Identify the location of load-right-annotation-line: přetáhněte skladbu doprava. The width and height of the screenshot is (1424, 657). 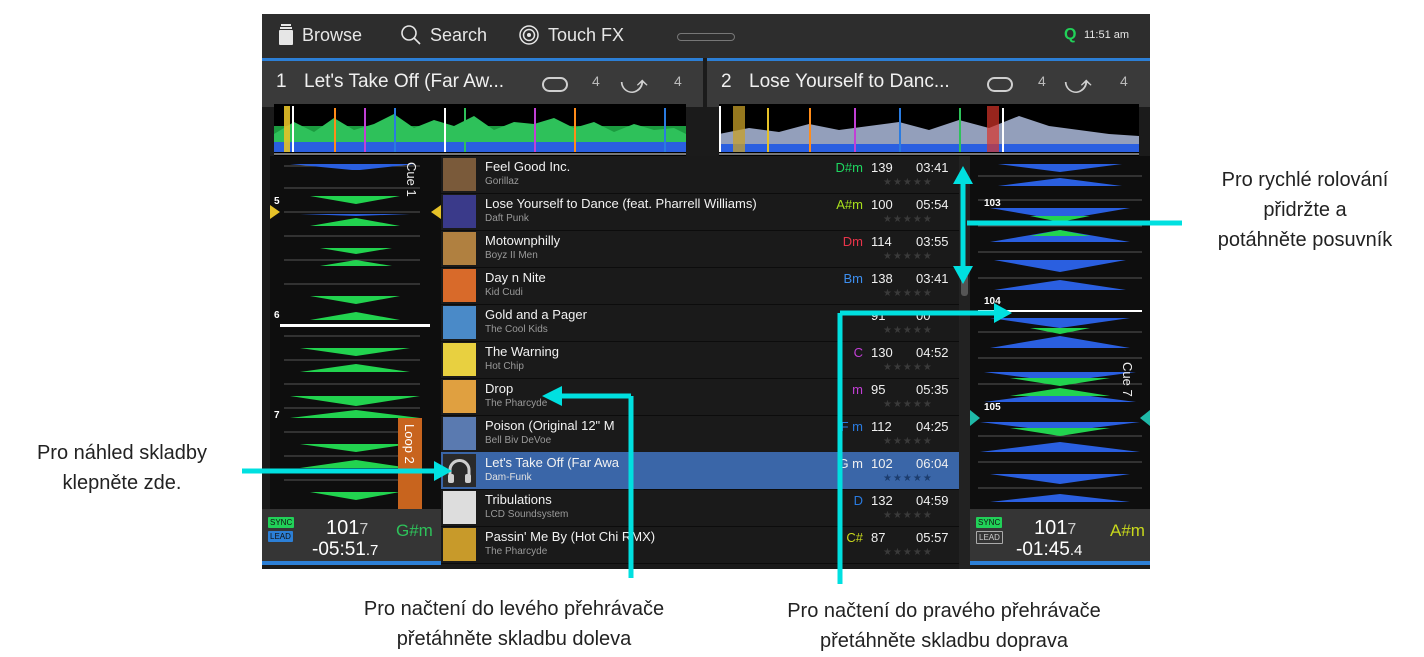
(944, 641).